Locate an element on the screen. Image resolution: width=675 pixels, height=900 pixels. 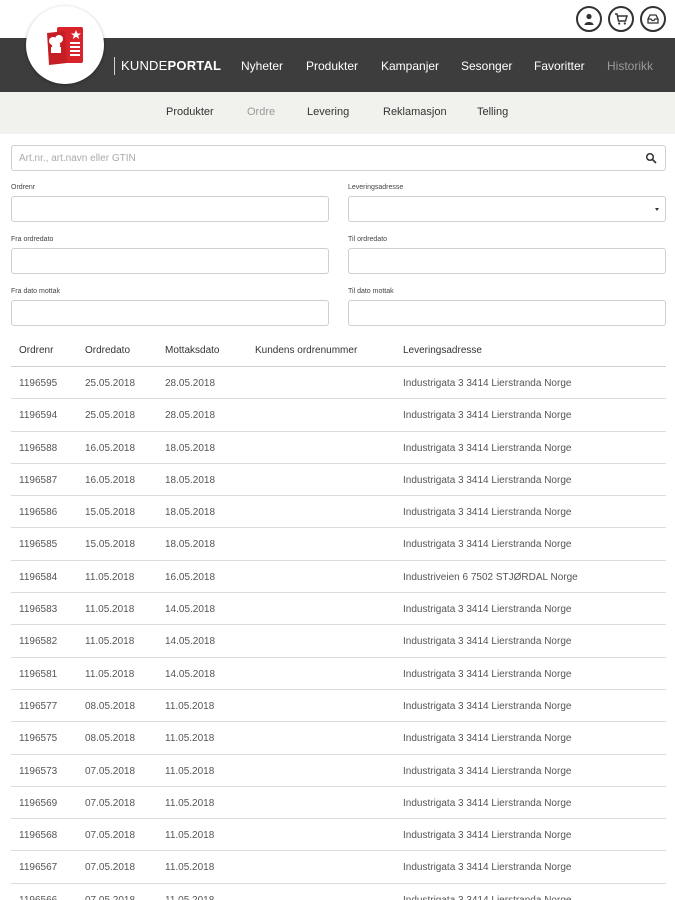
subnav-item-ordre: Ordre is located at coordinates (261, 112).